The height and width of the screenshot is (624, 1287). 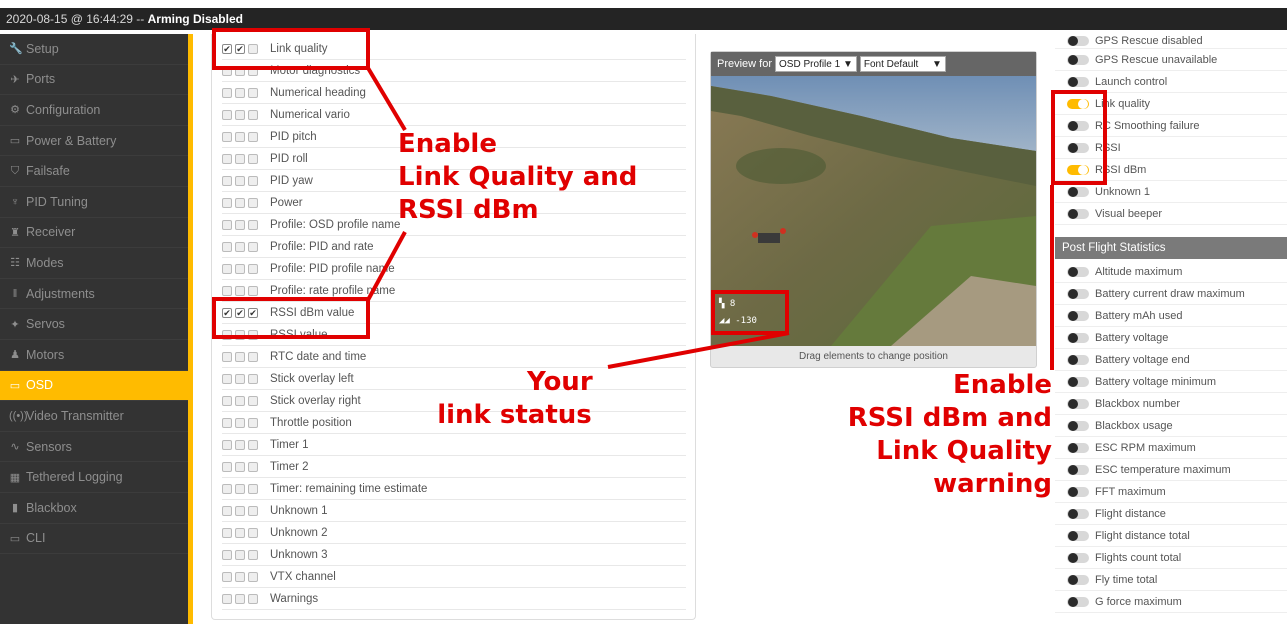 What do you see at coordinates (386, 266) in the screenshot?
I see `arrow-line-rssi` at bounding box center [386, 266].